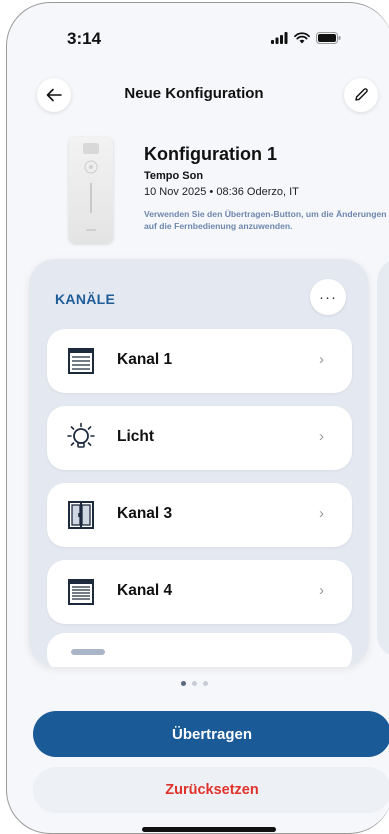 The image size is (389, 834). Describe the element at coordinates (136, 436) in the screenshot. I see `channel-label: Licht` at that location.